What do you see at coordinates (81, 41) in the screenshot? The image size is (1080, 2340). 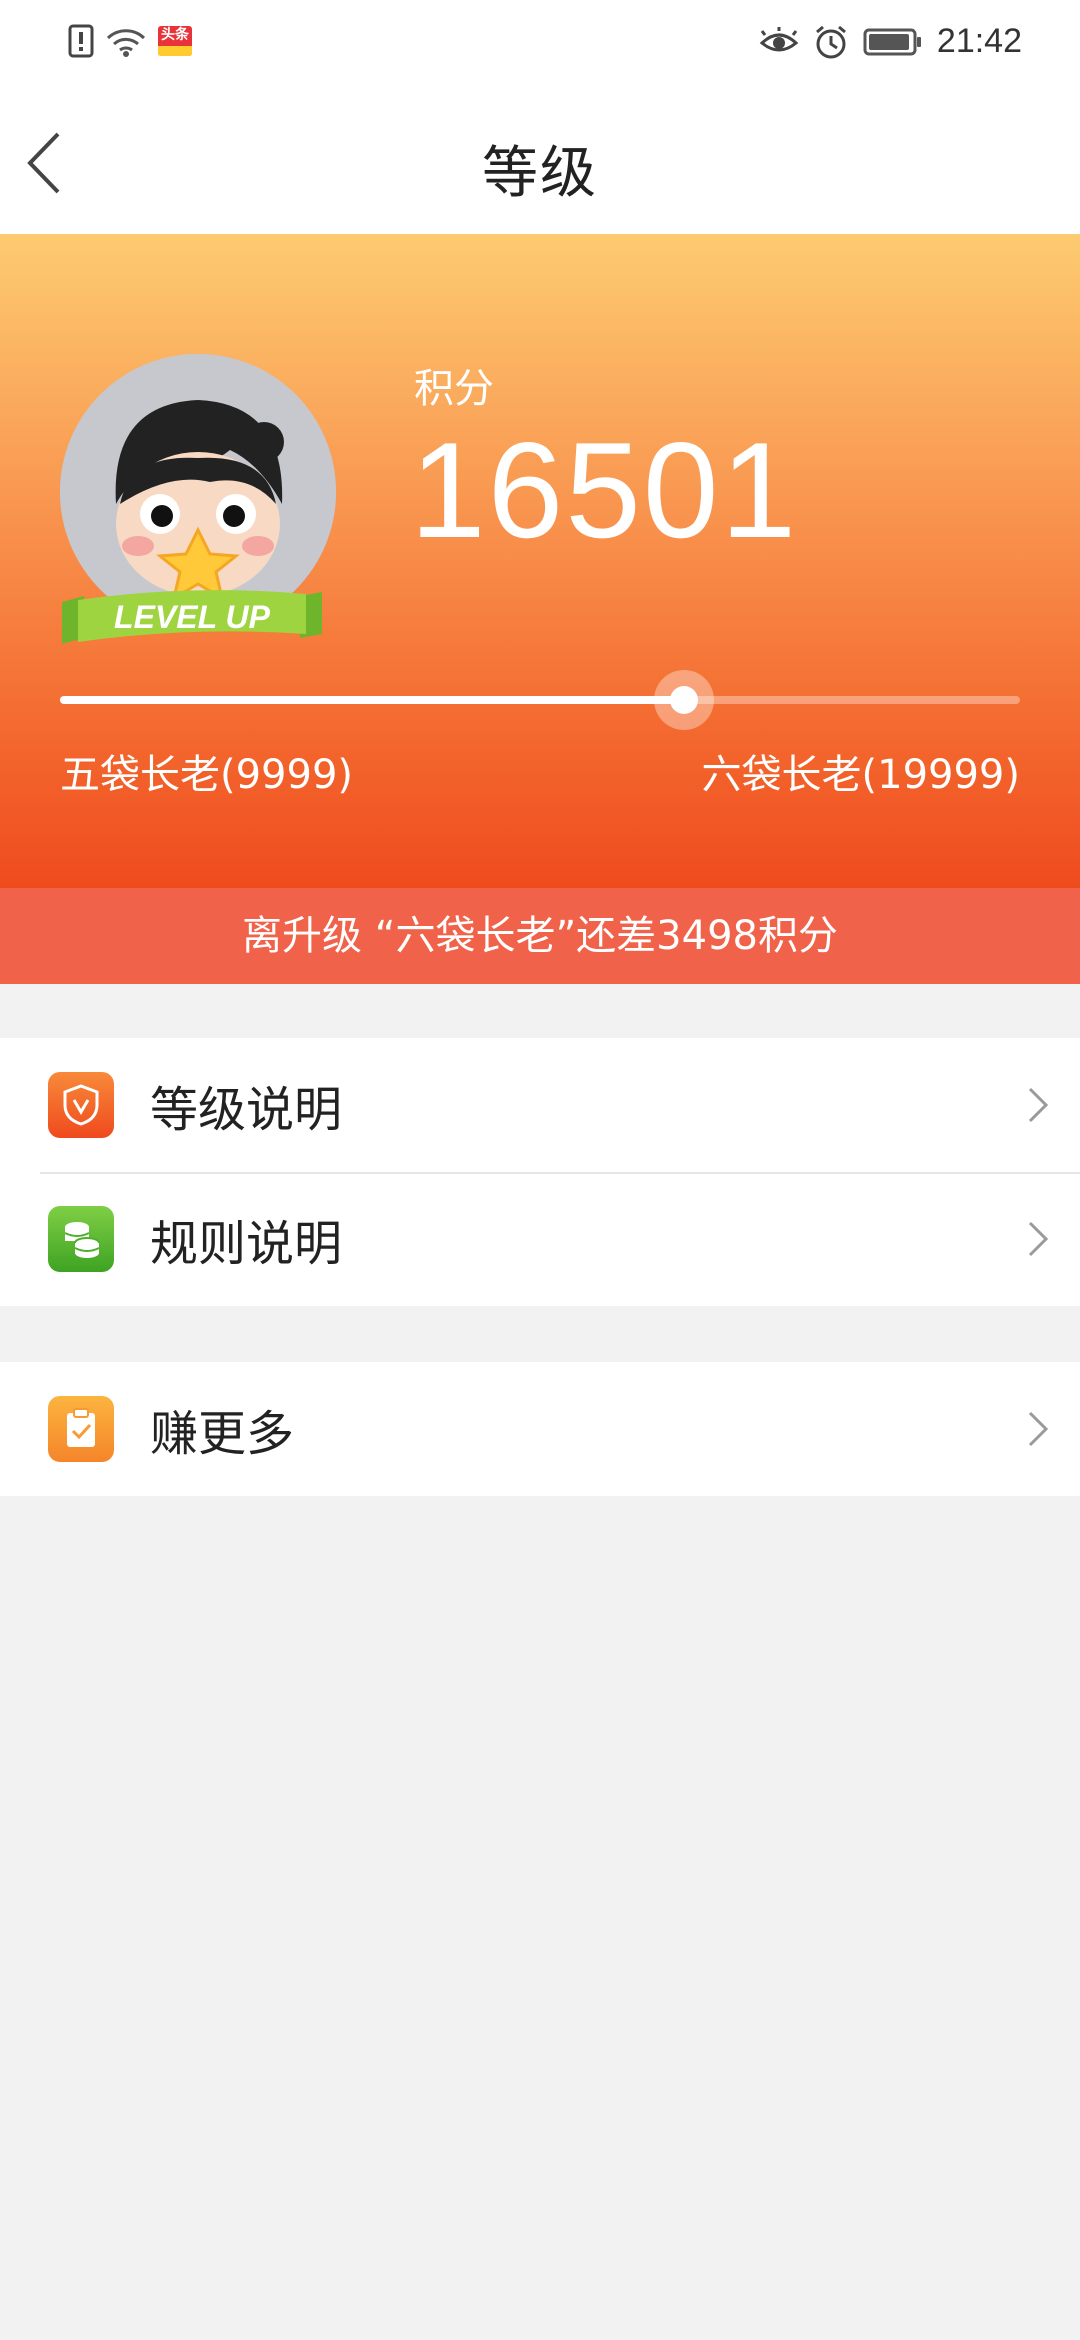 I see `alert-icon` at bounding box center [81, 41].